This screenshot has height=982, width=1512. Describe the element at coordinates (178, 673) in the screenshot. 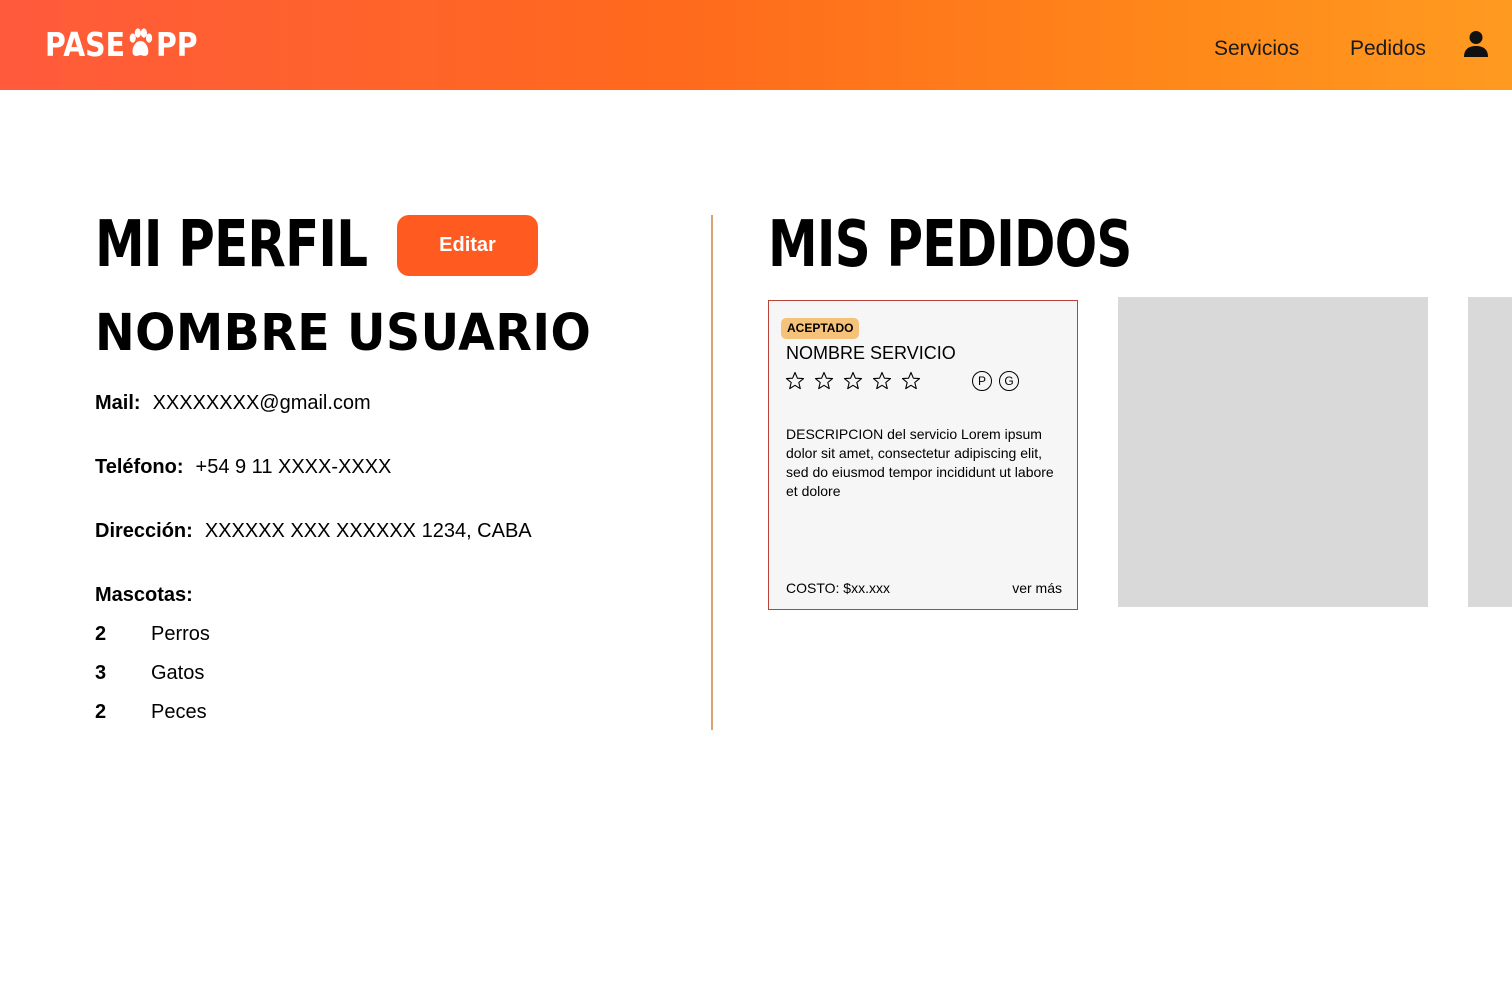

I see `pet-type: Gatos` at that location.